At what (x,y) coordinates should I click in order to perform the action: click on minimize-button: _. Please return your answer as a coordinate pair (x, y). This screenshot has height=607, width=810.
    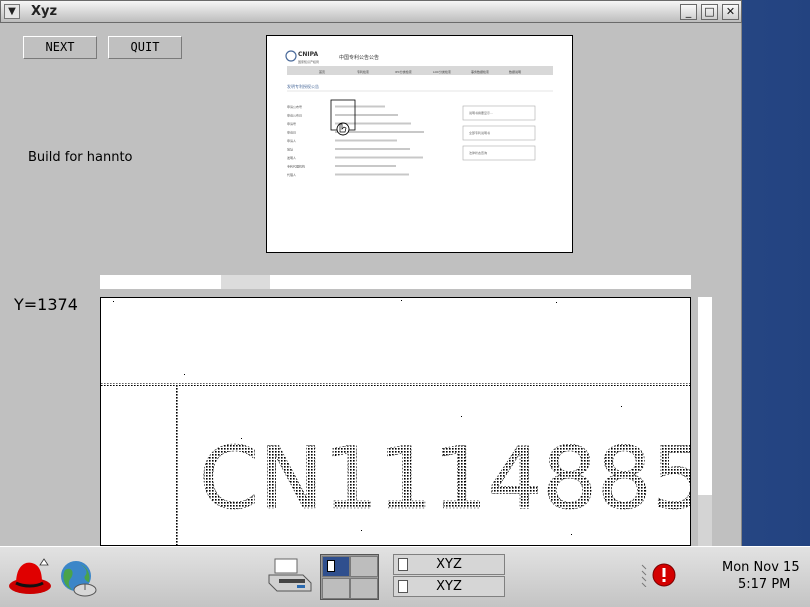
    Looking at the image, I should click on (688, 12).